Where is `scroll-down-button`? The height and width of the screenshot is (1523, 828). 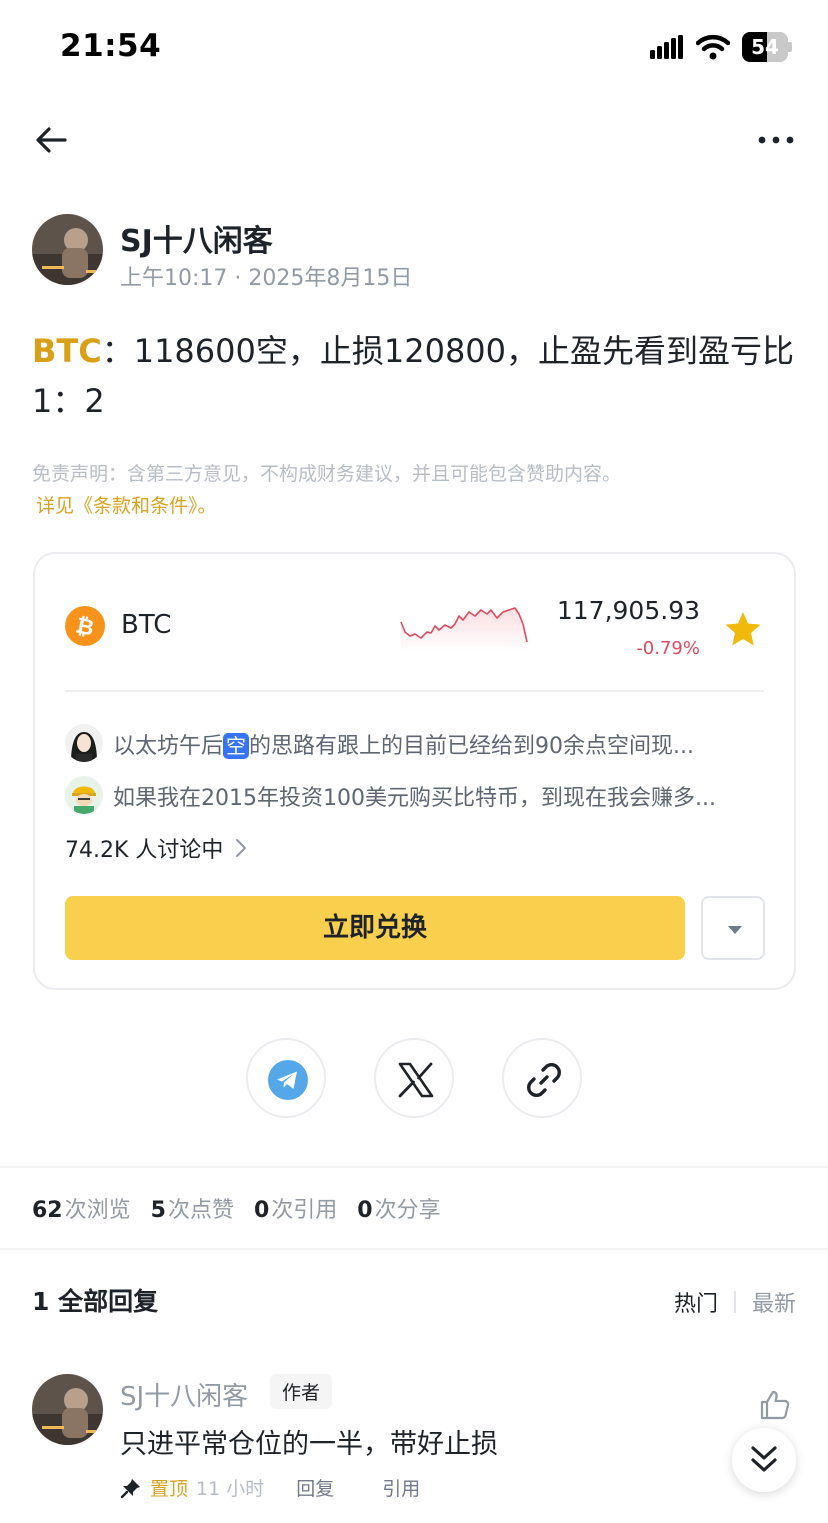 scroll-down-button is located at coordinates (764, 1460).